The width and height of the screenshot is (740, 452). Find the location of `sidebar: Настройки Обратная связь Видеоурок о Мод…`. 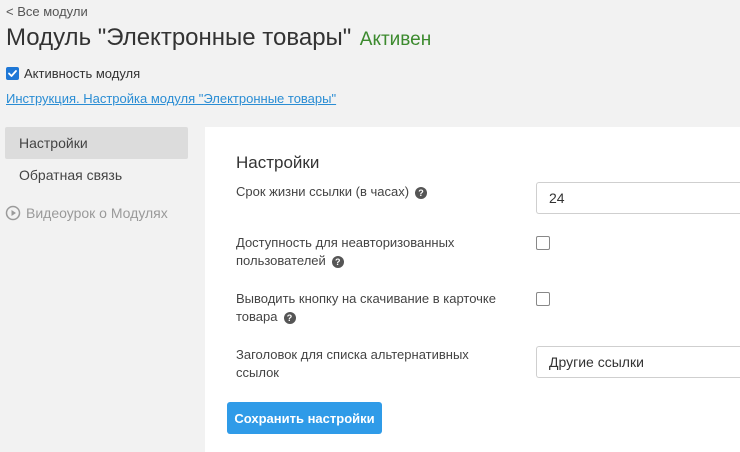

sidebar: Настройки Обратная связь Видеоурок о Мод… is located at coordinates (96, 174).